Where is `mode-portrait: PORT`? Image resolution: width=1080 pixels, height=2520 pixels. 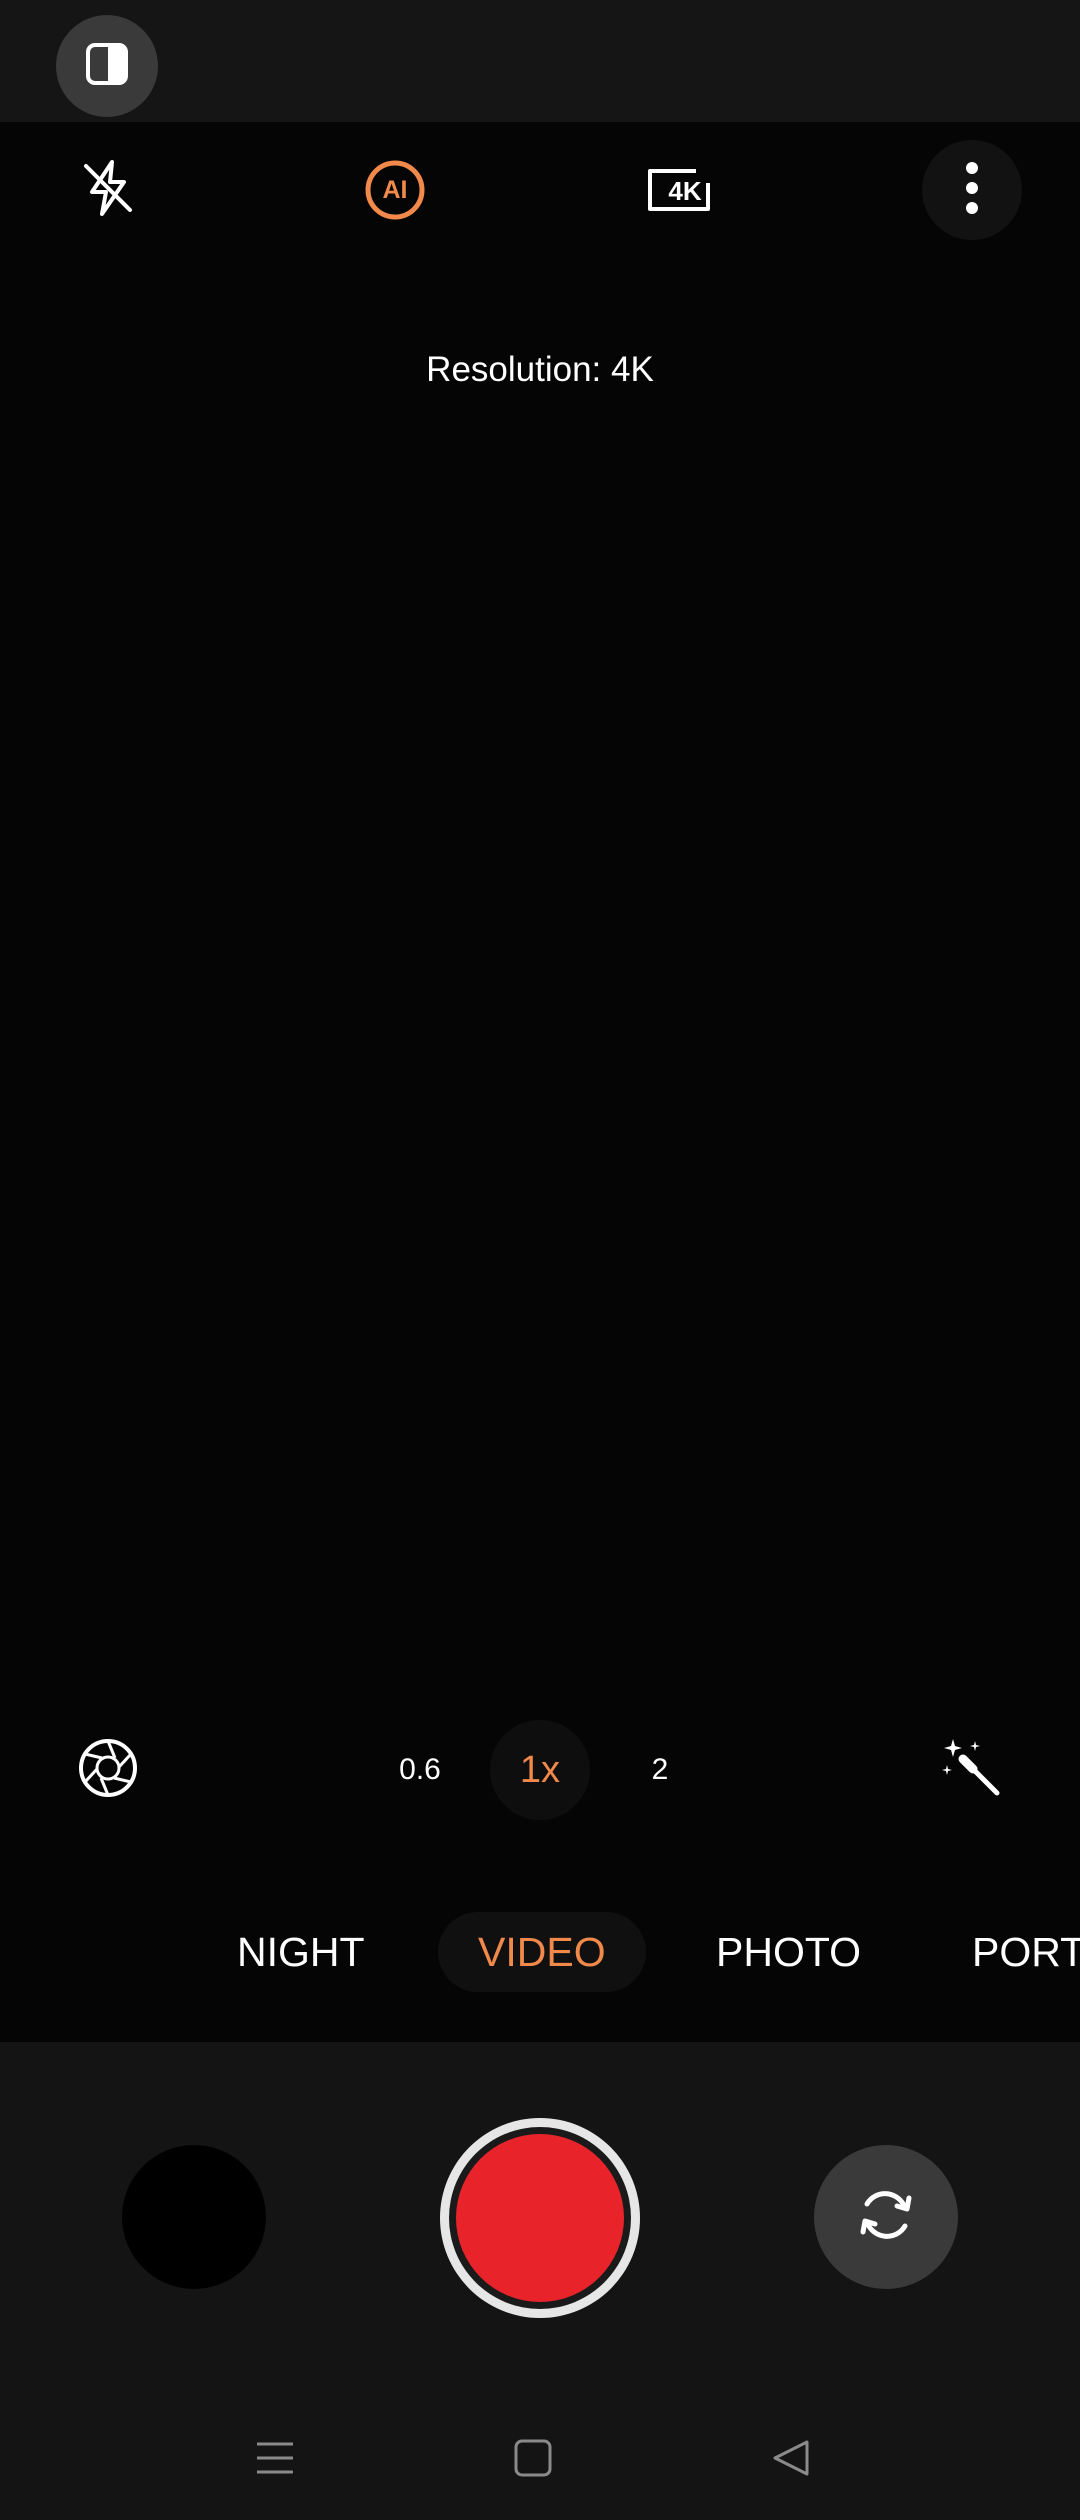 mode-portrait: PORT is located at coordinates (1026, 1952).